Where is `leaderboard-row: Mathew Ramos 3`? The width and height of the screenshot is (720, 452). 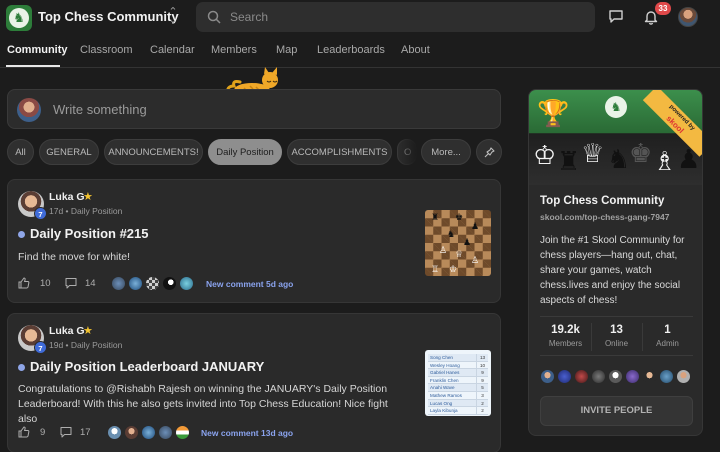 leaderboard-row: Mathew Ramos 3 is located at coordinates (458, 395).